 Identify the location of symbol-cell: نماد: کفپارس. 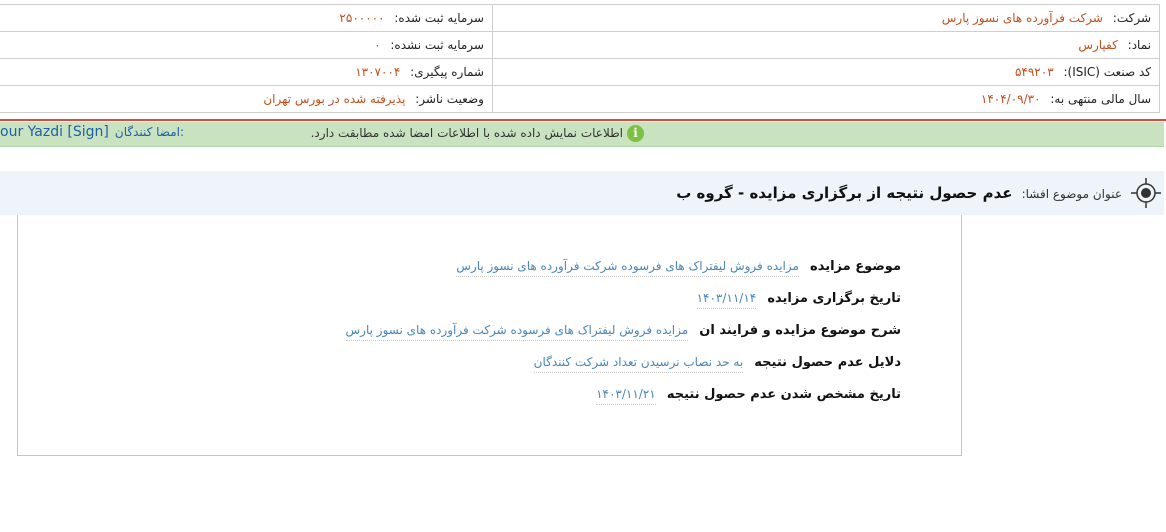
(826, 45).